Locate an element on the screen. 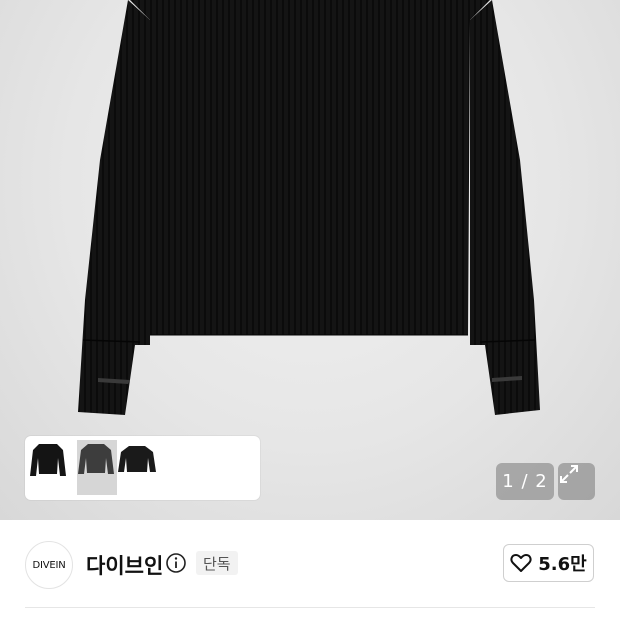  thumbnail-2-image is located at coordinates (96, 459).